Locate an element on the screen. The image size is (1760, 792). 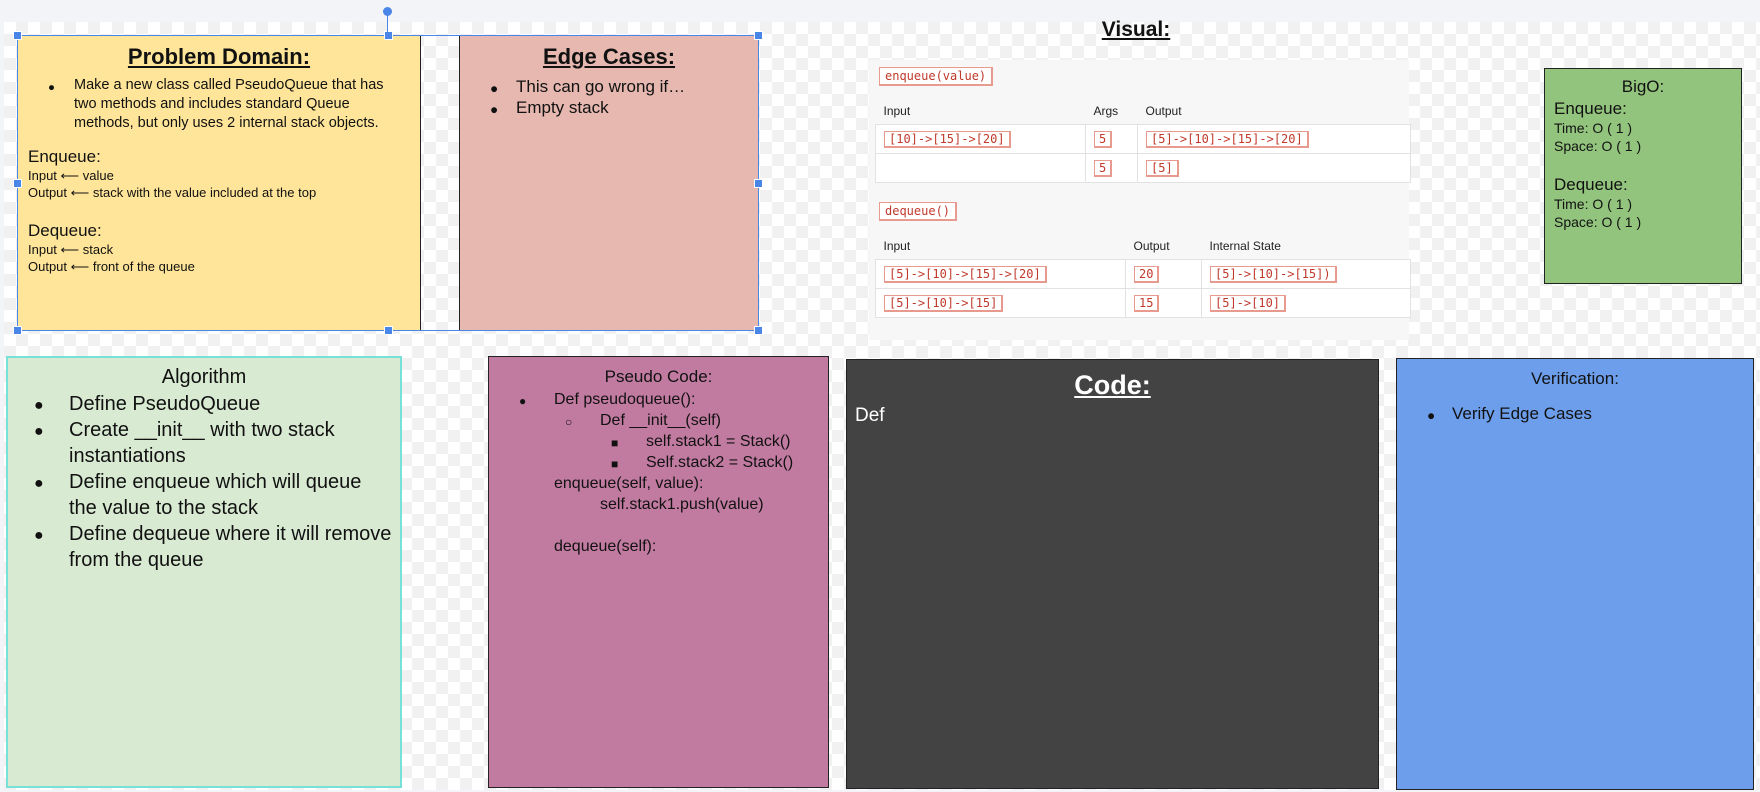
bigo-dequeue-heading: Dequeue: is located at coordinates (1591, 184).